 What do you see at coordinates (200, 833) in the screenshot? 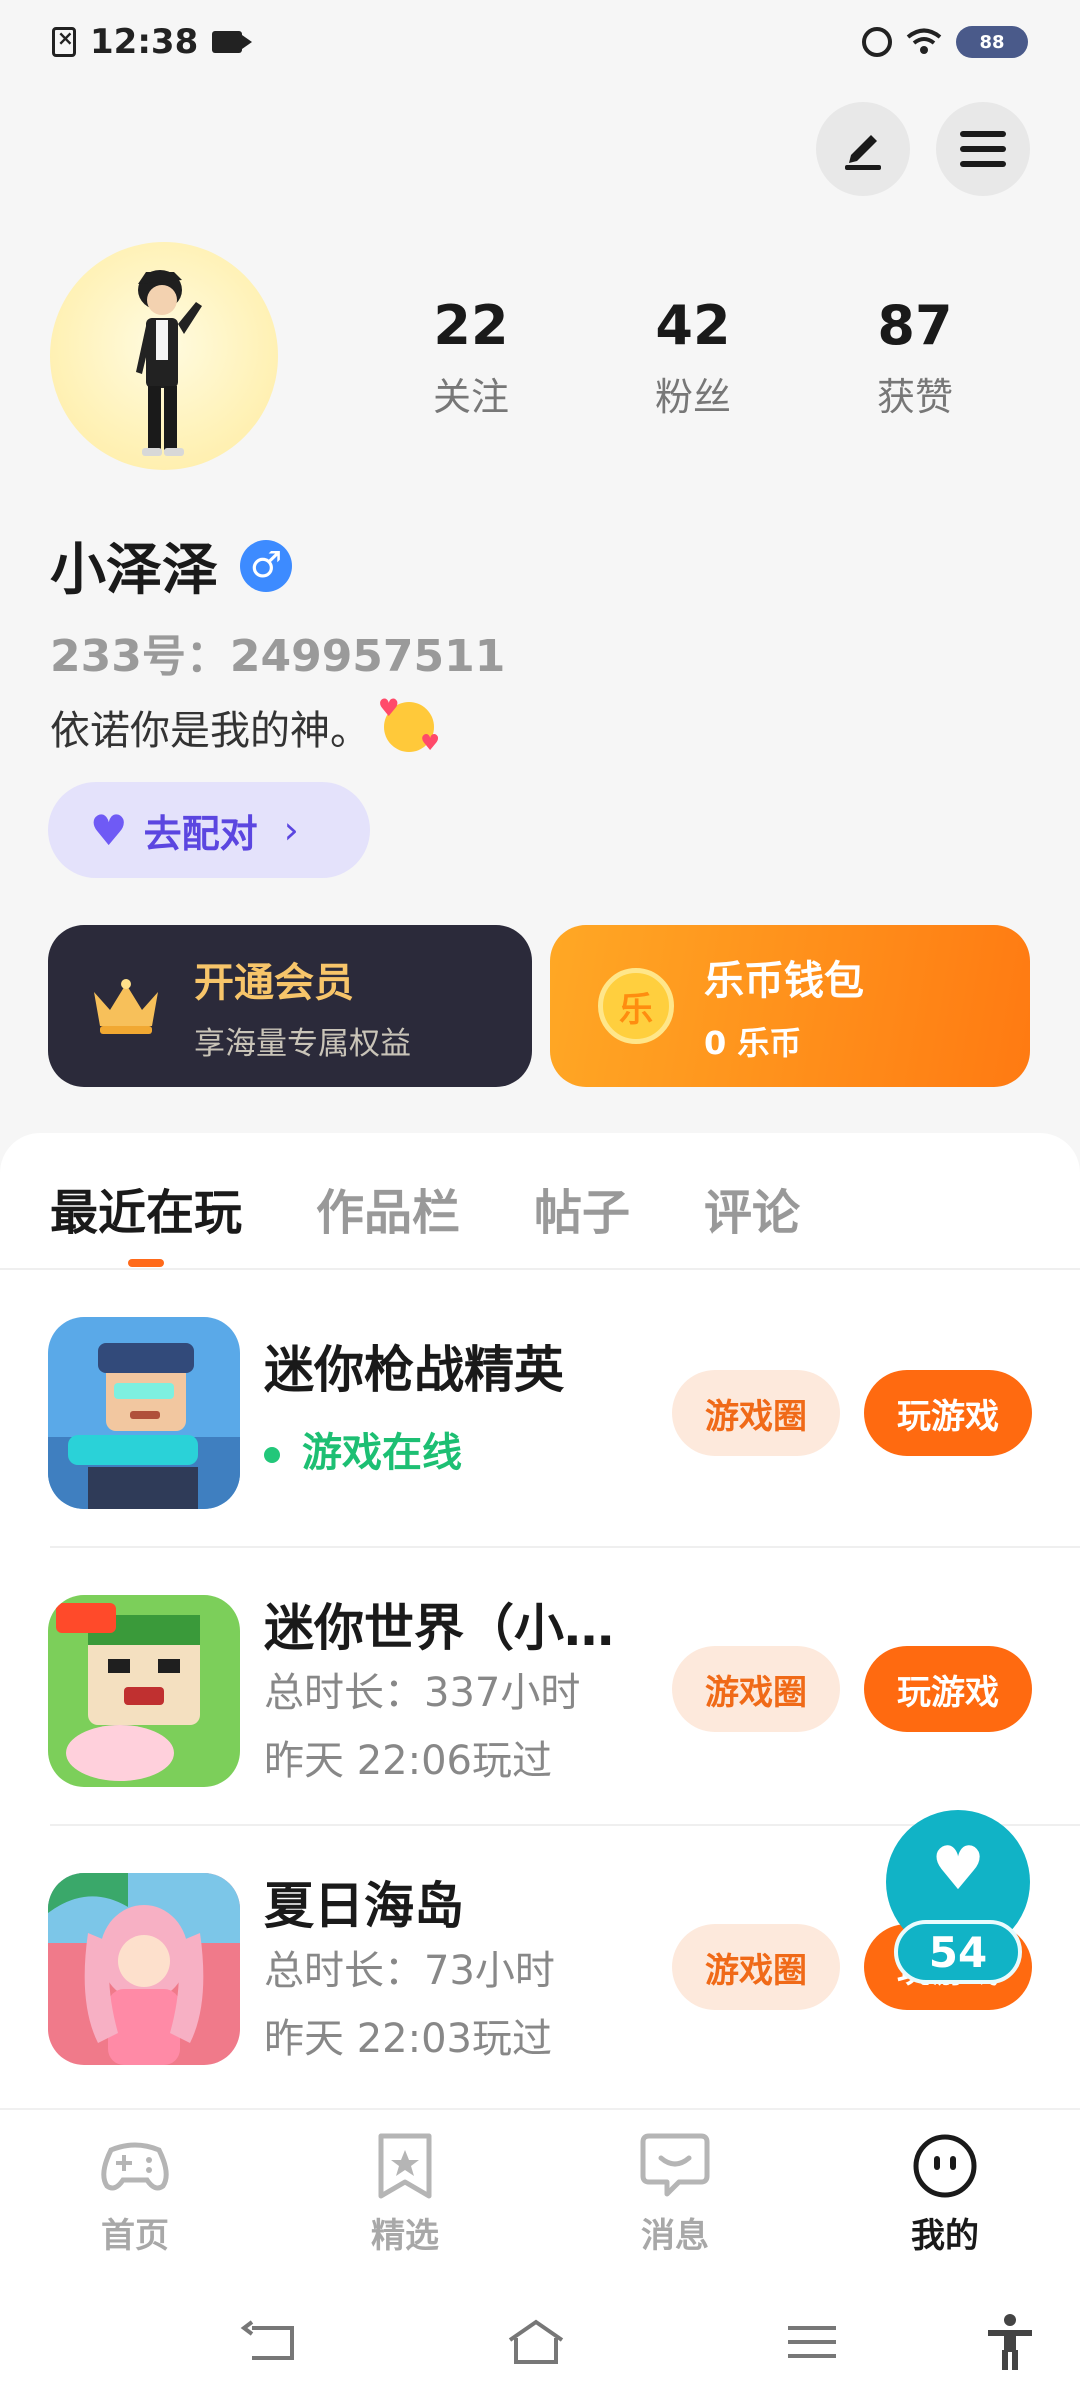
I see `match-label: 去配对` at bounding box center [200, 833].